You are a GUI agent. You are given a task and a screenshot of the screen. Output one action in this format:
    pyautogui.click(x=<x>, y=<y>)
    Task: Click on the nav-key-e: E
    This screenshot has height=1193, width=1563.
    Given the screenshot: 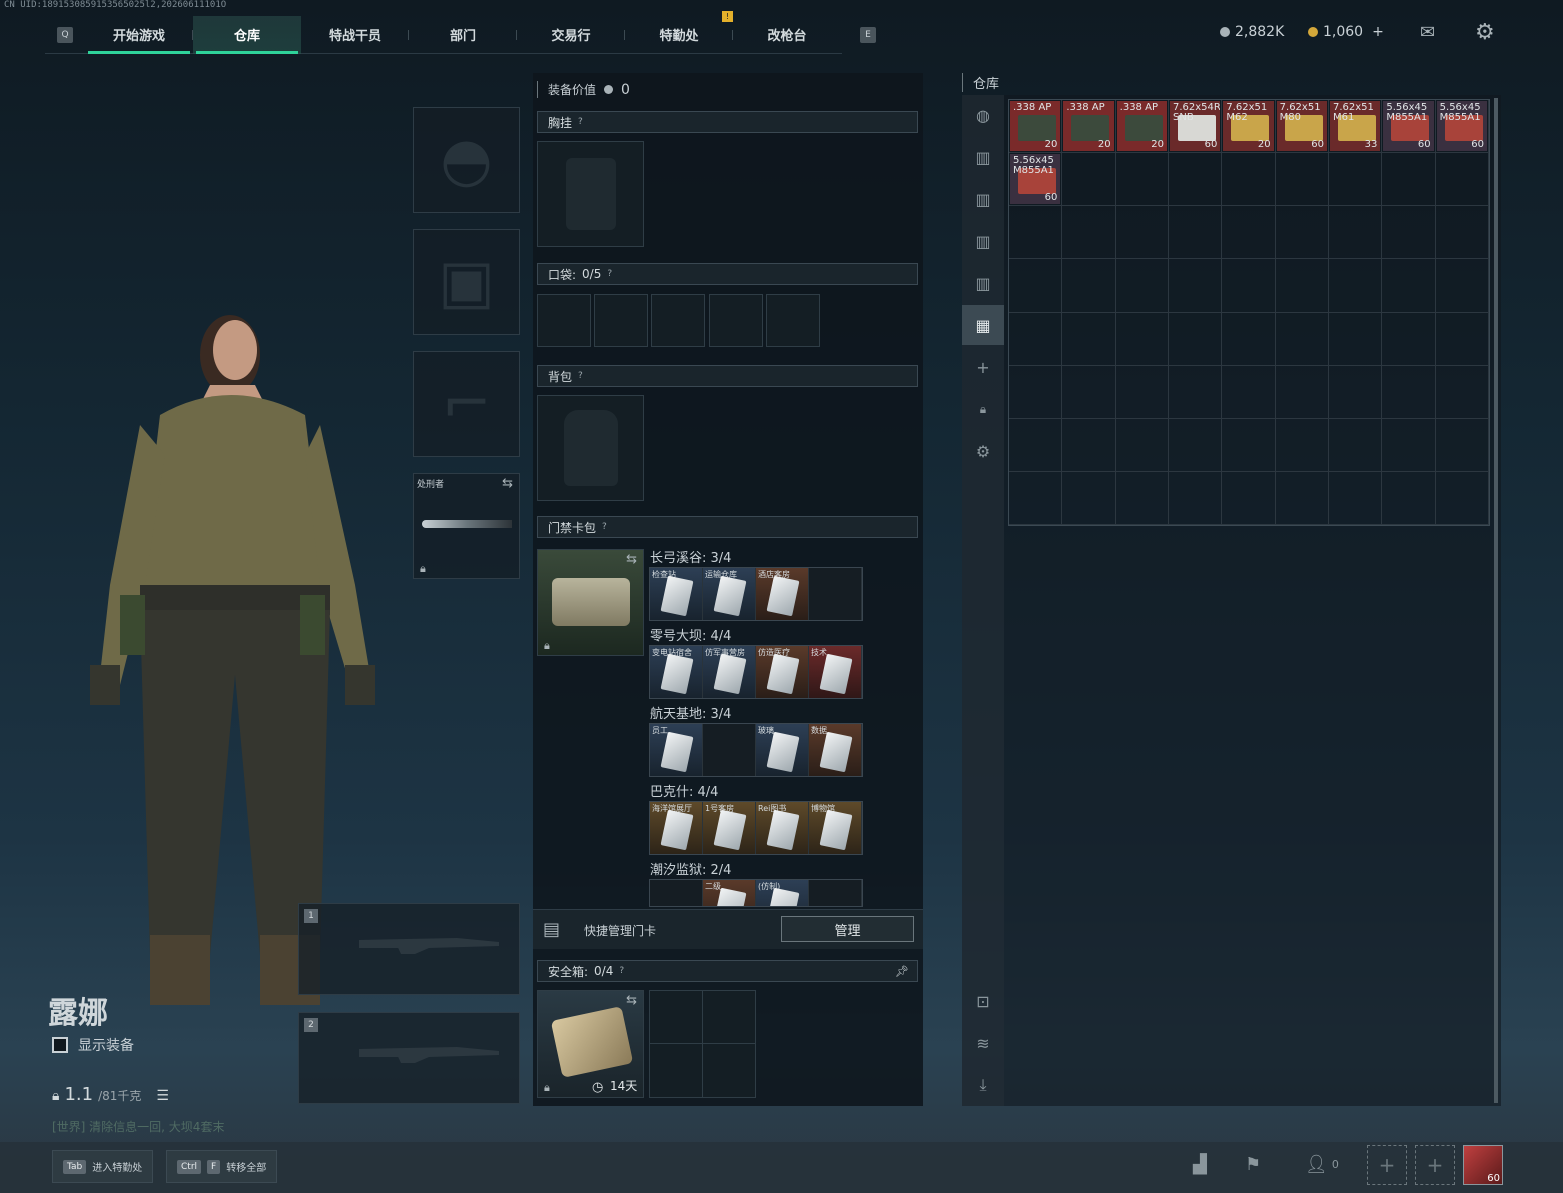 What is the action you would take?
    pyautogui.click(x=868, y=35)
    